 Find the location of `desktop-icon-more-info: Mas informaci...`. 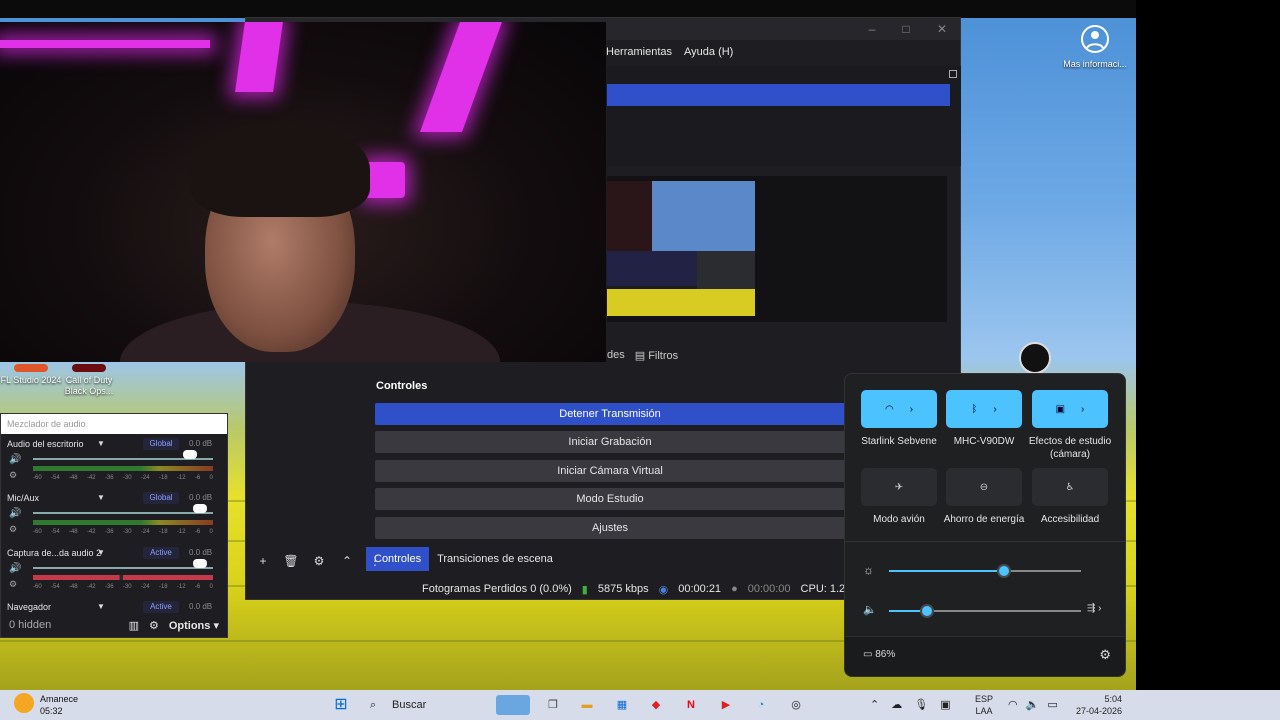

desktop-icon-more-info: Mas informaci... is located at coordinates (1095, 46).